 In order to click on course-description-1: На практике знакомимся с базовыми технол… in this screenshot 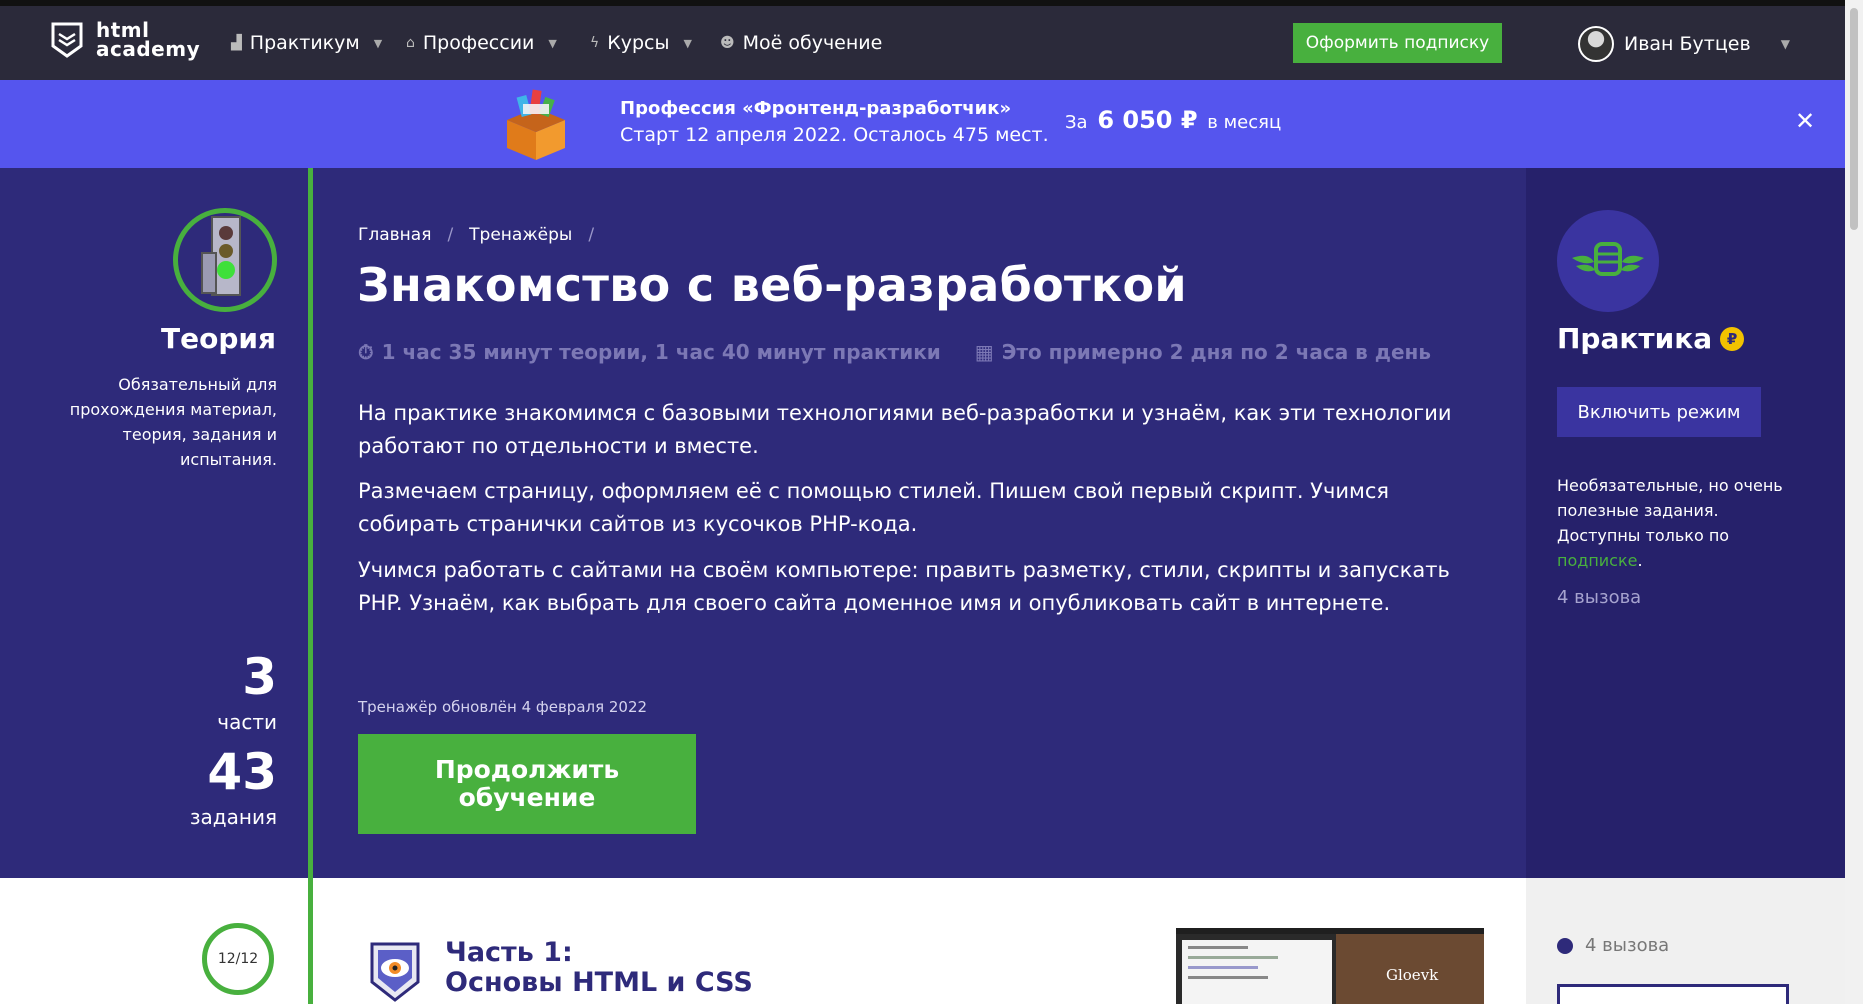, I will do `click(905, 429)`.